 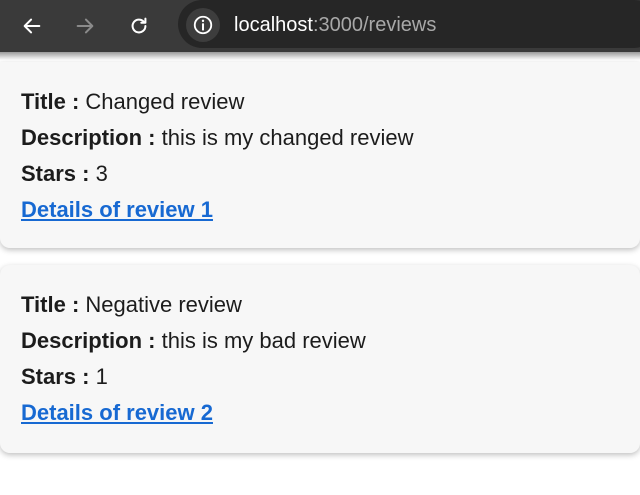 I want to click on info-icon, so click(x=203, y=25).